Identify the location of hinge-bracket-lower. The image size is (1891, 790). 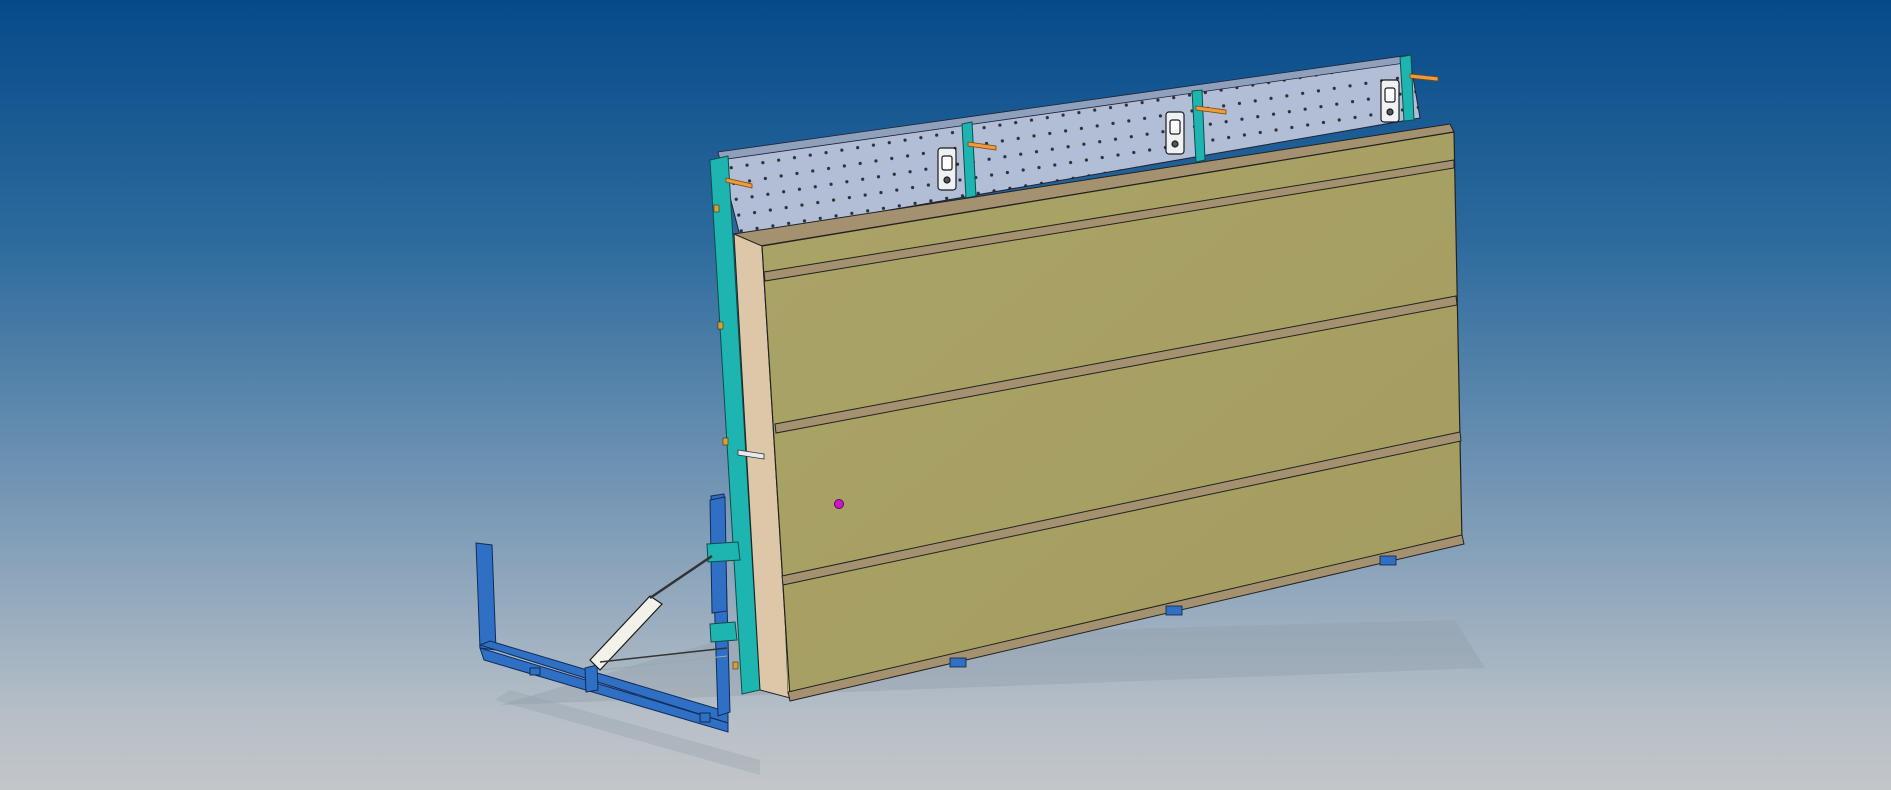
(723, 632).